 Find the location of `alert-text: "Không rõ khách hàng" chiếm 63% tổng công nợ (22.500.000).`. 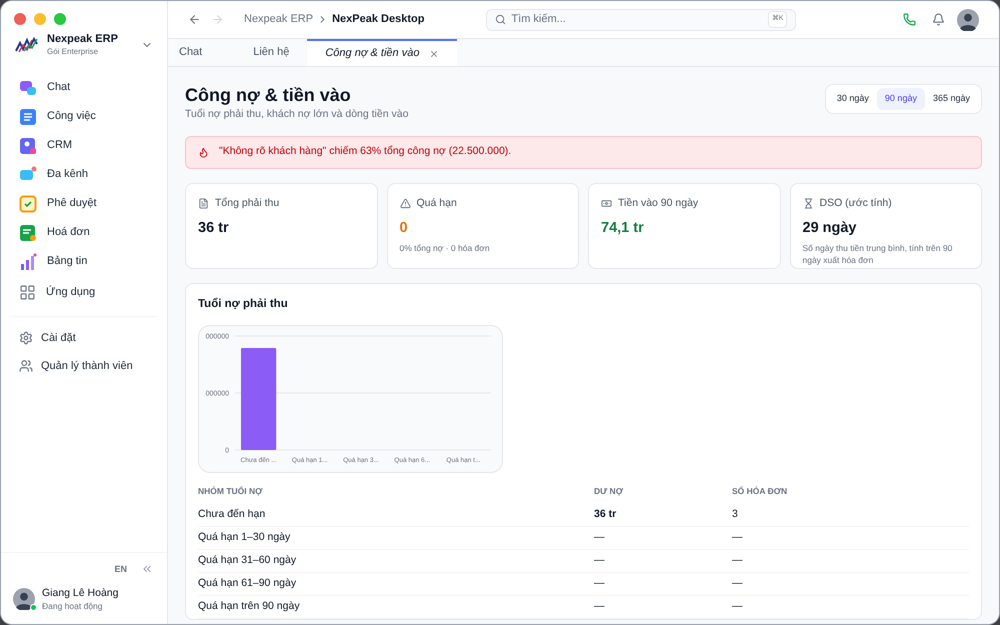

alert-text: "Không rõ khách hàng" chiếm 63% tổng công nợ (22.500.000). is located at coordinates (365, 152).